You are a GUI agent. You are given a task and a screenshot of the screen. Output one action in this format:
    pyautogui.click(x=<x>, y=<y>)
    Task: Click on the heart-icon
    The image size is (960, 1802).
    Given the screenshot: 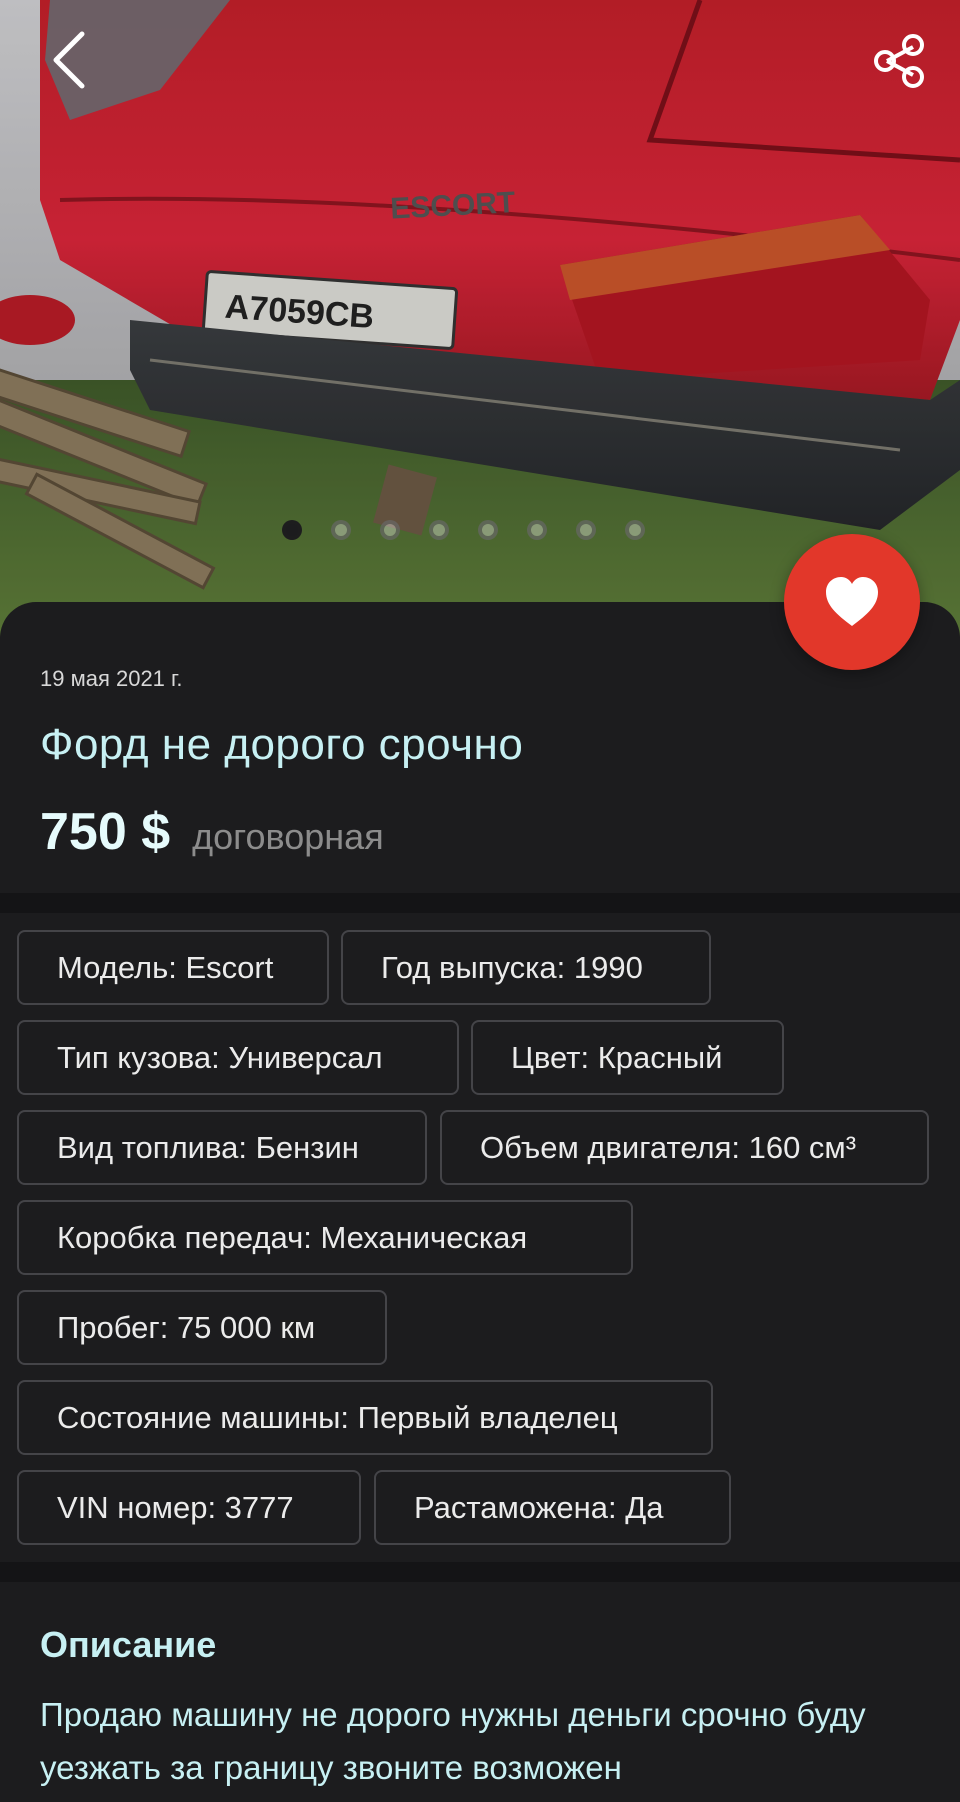 What is the action you would take?
    pyautogui.click(x=852, y=601)
    